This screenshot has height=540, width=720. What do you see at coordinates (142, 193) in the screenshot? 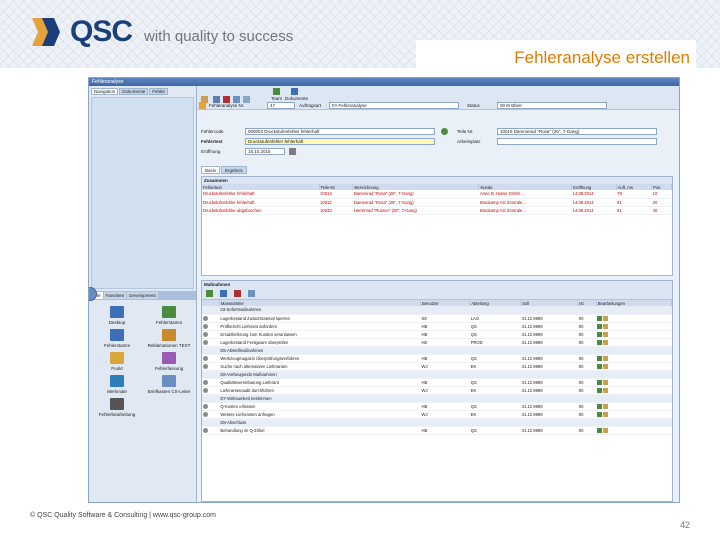
I see `left-tree-panel` at bounding box center [142, 193].